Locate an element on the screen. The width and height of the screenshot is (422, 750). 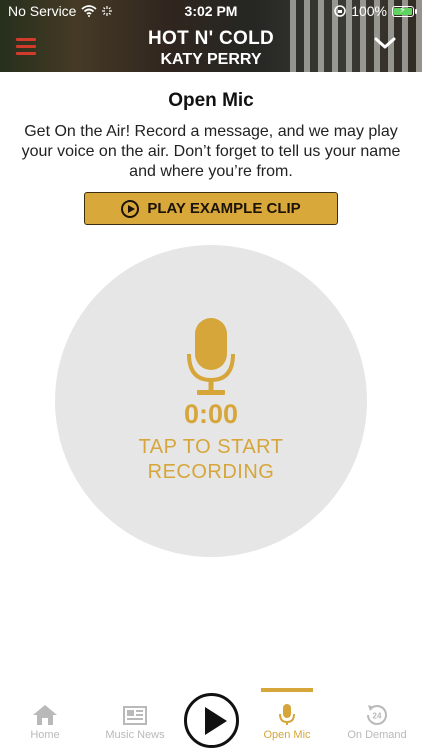
24h-icon: 24 is located at coordinates (377, 715).